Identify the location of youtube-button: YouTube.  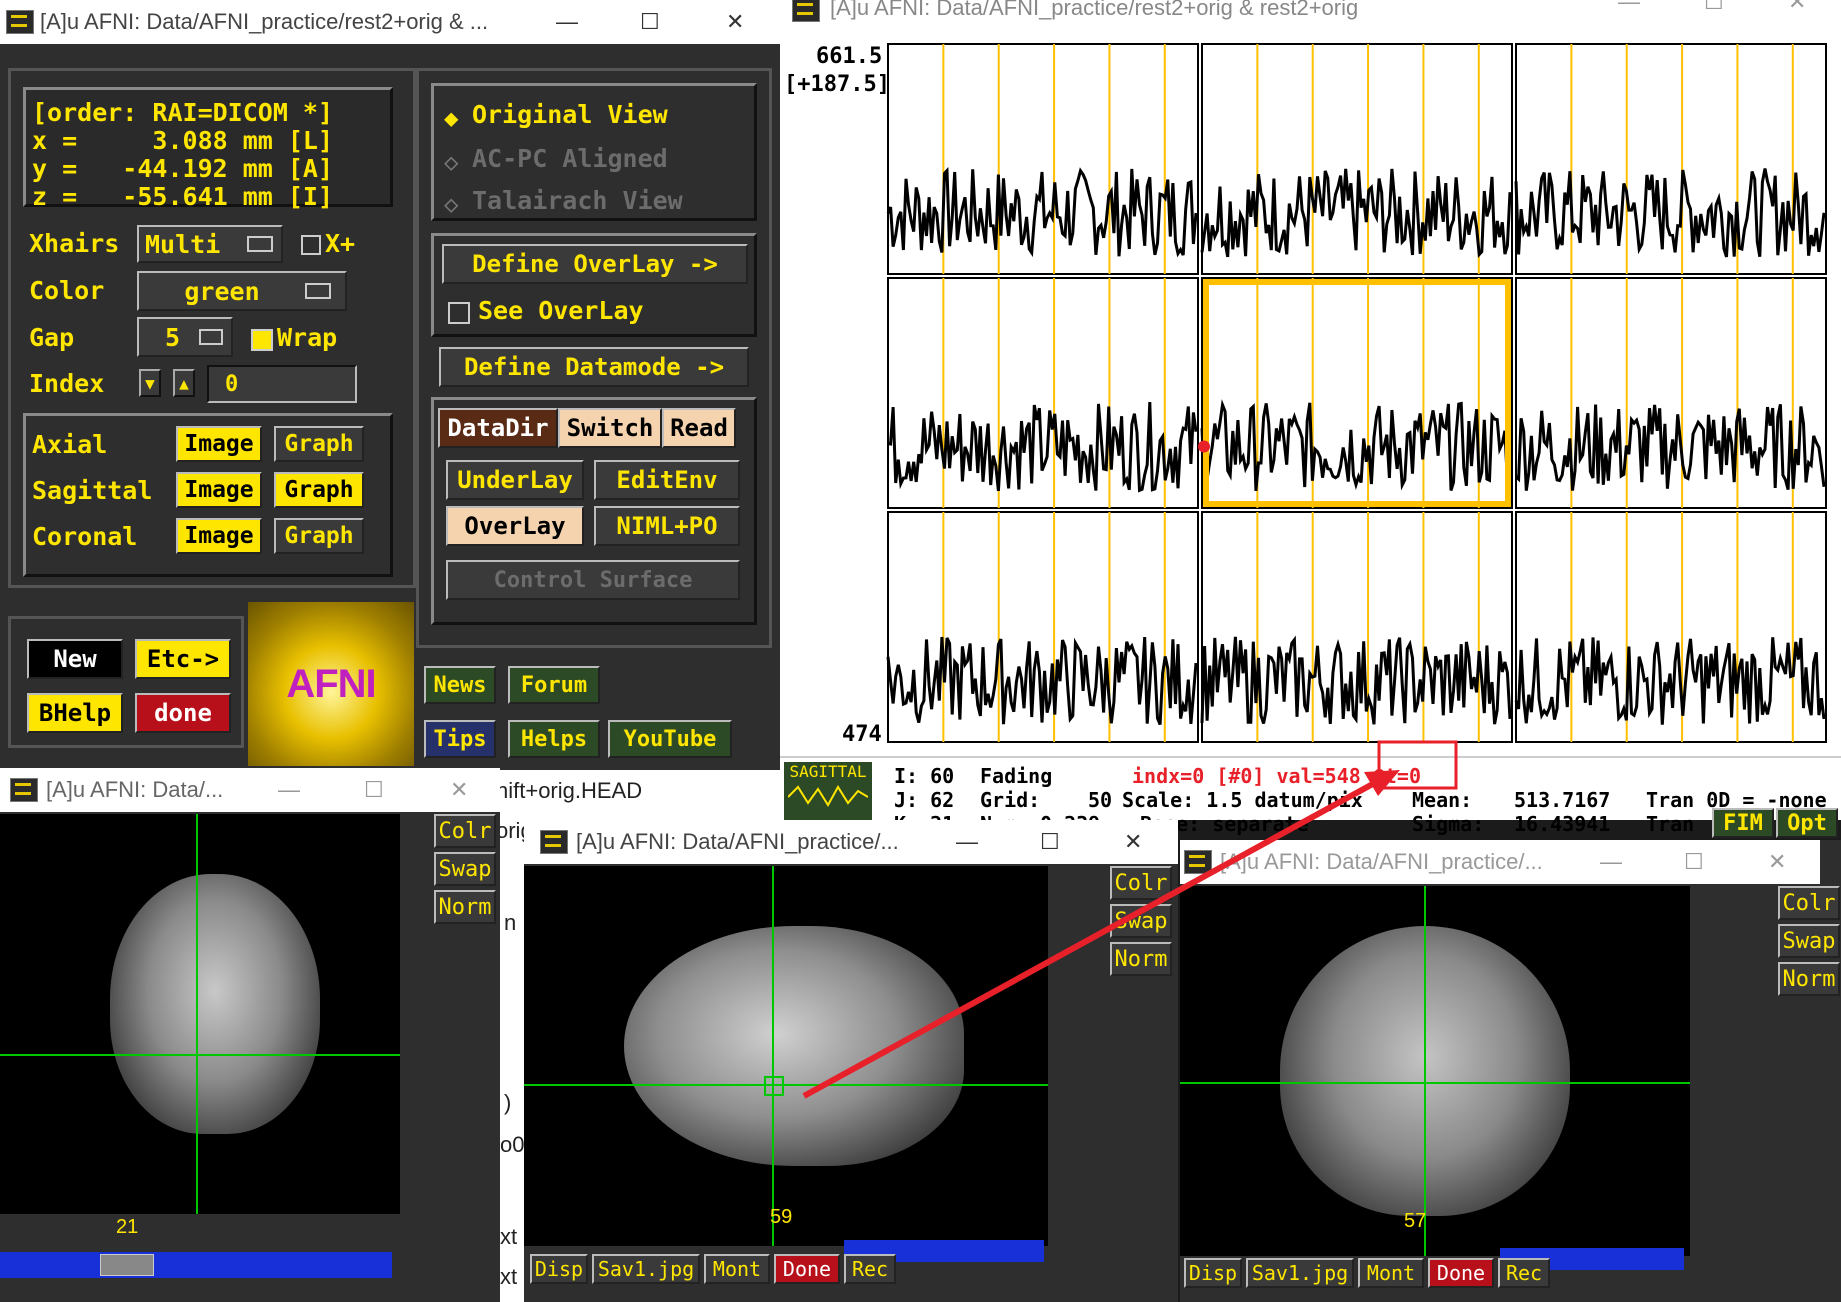
(670, 739).